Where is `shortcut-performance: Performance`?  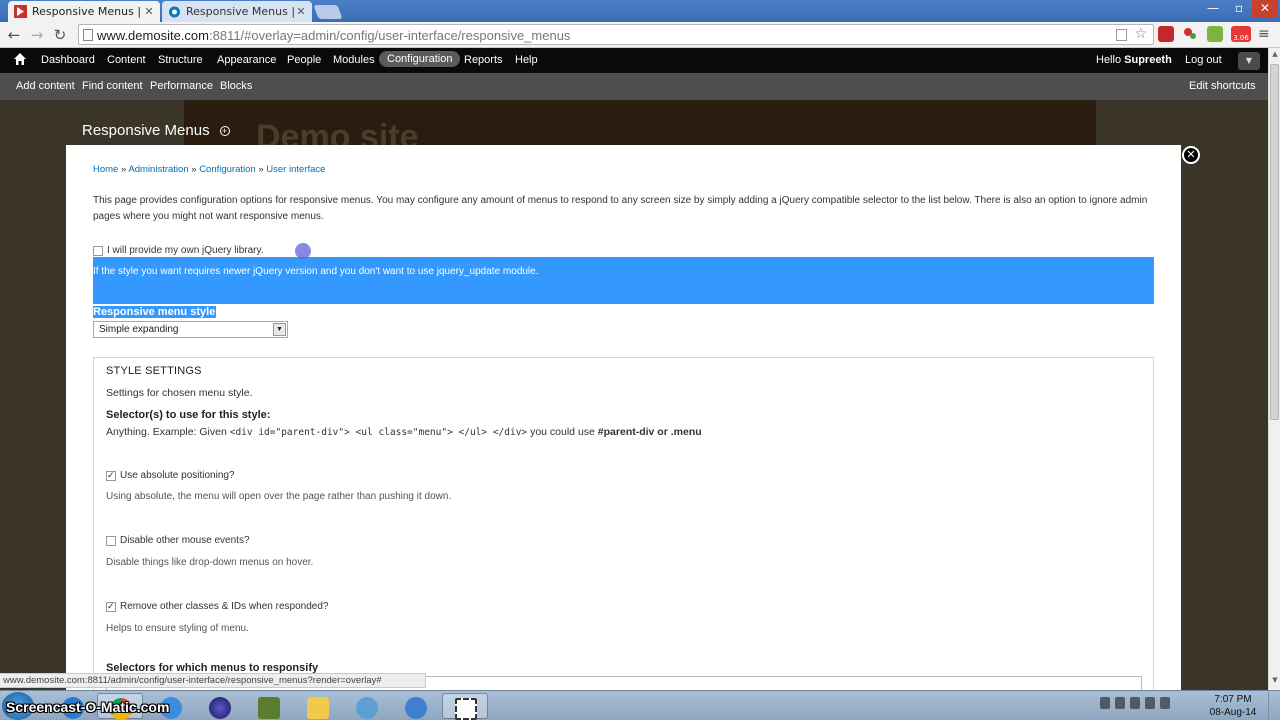 shortcut-performance: Performance is located at coordinates (181, 86).